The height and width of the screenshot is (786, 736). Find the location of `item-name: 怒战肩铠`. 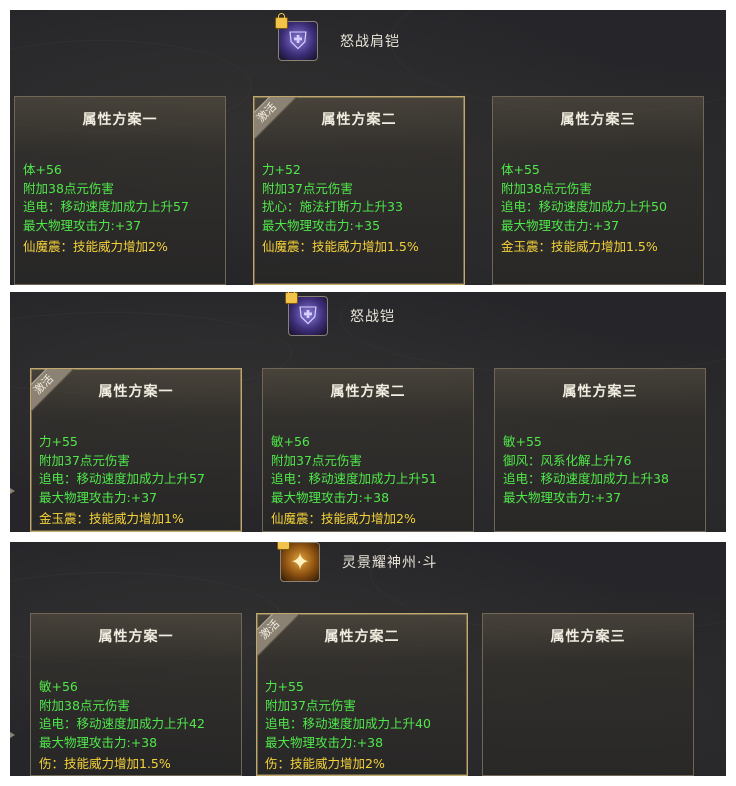

item-name: 怒战肩铠 is located at coordinates (370, 42).